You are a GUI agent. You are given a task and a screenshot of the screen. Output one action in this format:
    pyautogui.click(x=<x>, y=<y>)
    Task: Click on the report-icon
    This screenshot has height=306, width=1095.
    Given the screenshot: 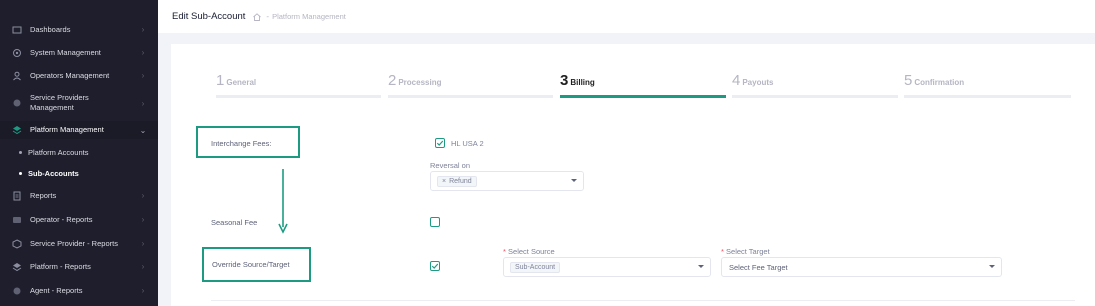 What is the action you would take?
    pyautogui.click(x=17, y=196)
    